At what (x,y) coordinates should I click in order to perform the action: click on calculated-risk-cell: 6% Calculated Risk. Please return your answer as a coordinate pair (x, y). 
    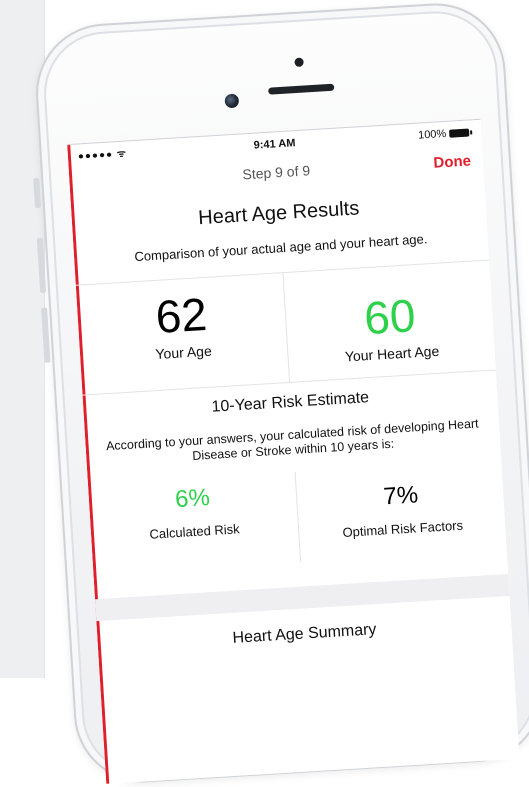
    Looking at the image, I should click on (194, 523).